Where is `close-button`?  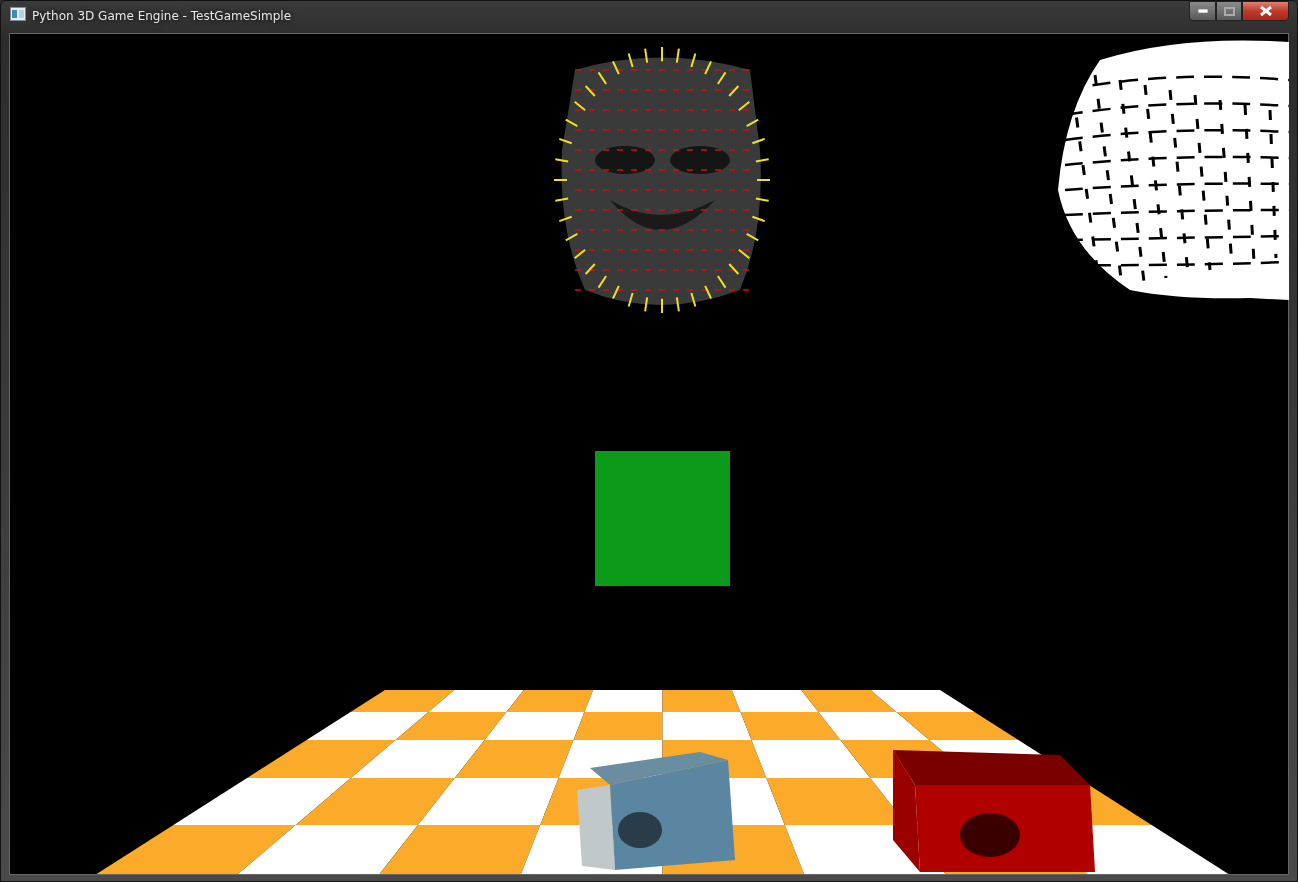 close-button is located at coordinates (1265, 11).